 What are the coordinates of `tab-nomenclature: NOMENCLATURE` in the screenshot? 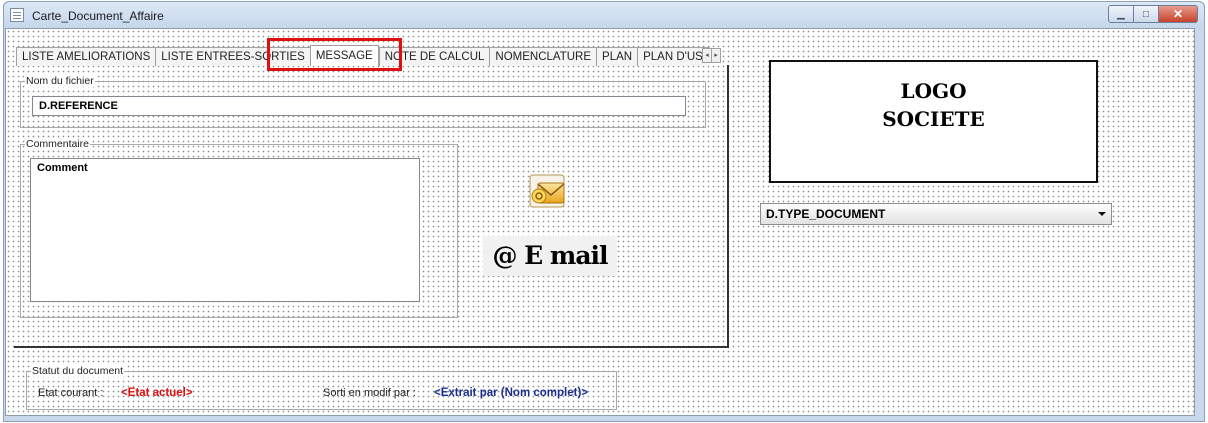 It's located at (543, 56).